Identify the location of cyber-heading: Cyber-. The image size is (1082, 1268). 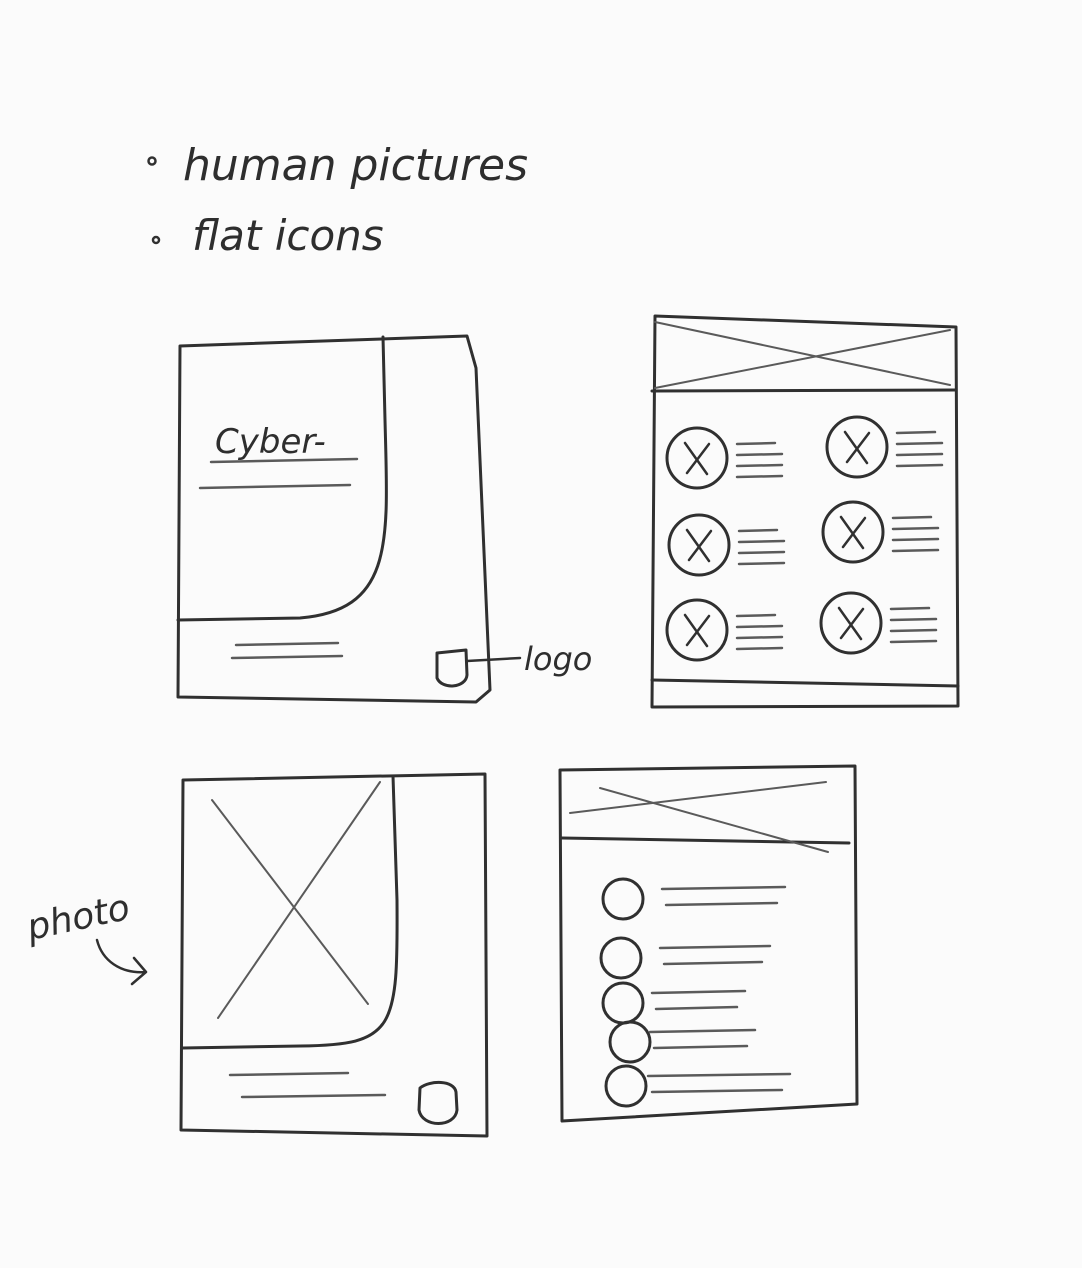
(270, 442).